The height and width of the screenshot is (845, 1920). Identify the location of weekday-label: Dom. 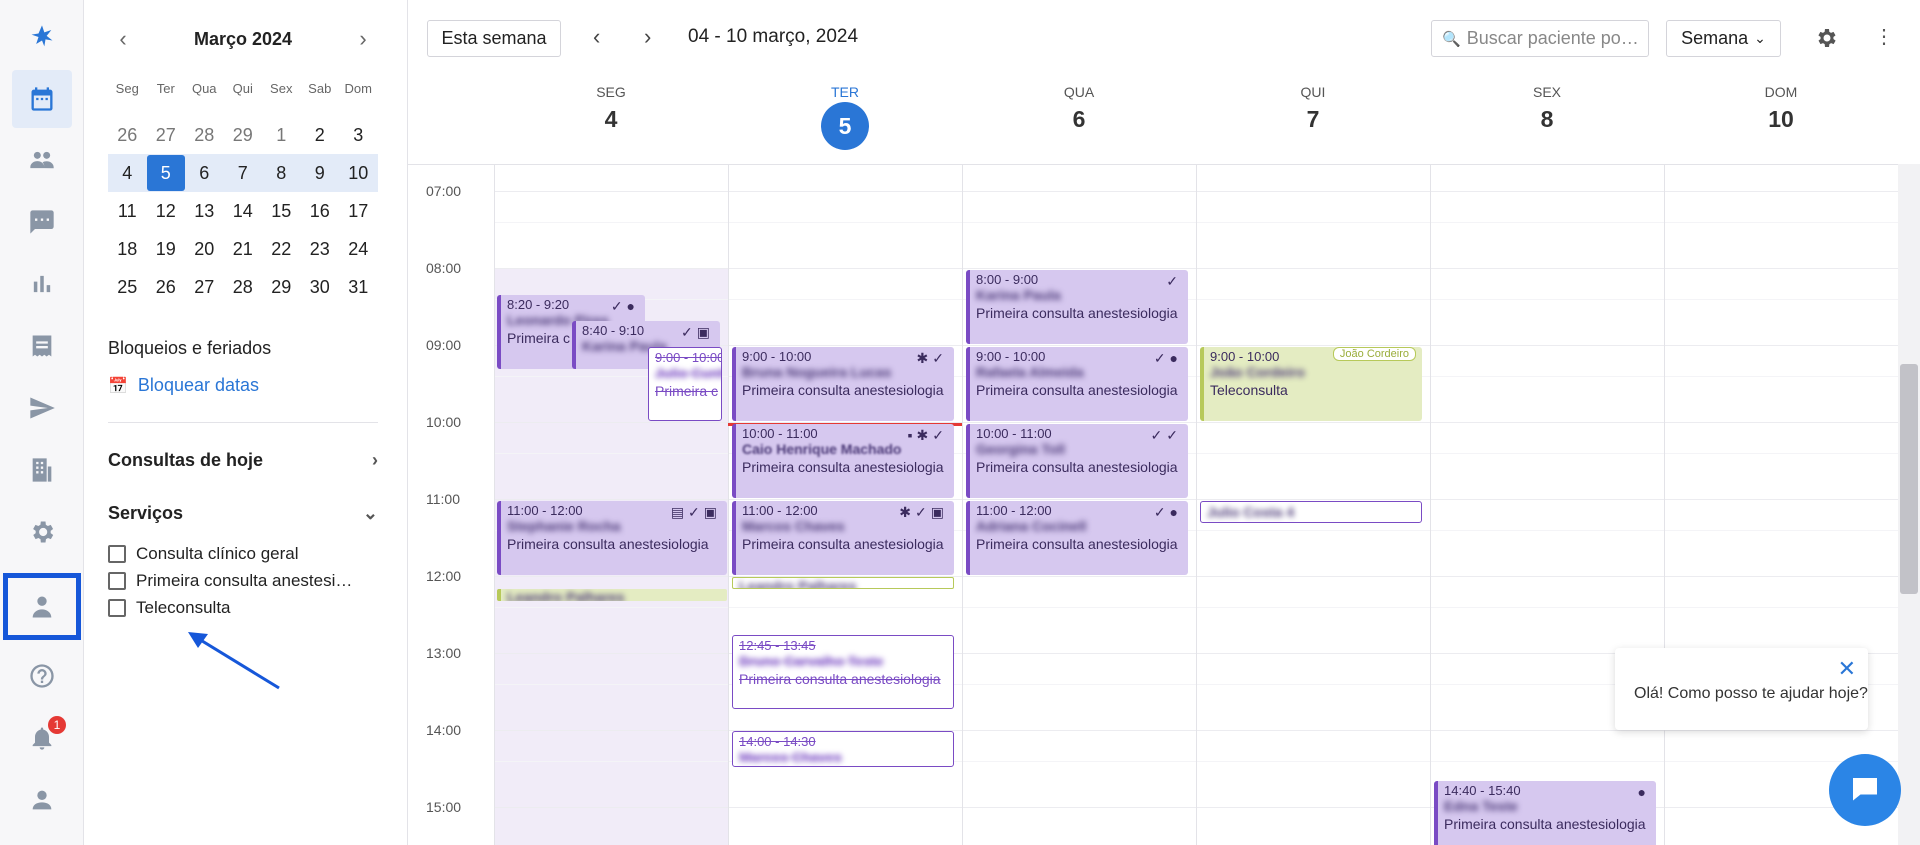
(358, 88).